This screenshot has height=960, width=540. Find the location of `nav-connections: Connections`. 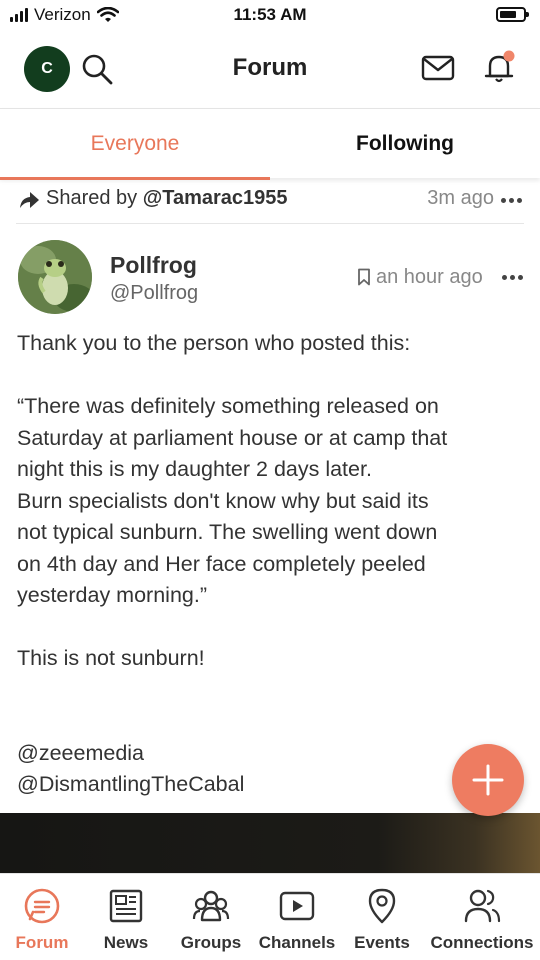

nav-connections: Connections is located at coordinates (482, 917).